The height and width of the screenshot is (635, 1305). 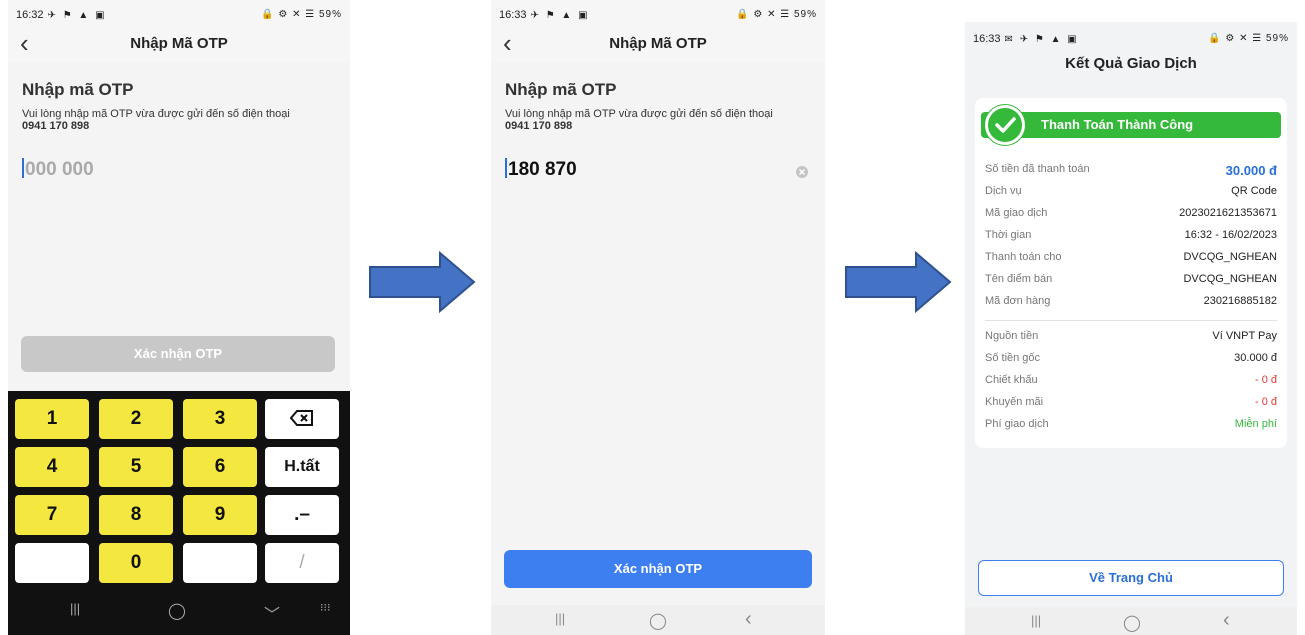 What do you see at coordinates (1251, 170) in the screenshot?
I see `detail-value: 30.000 đ` at bounding box center [1251, 170].